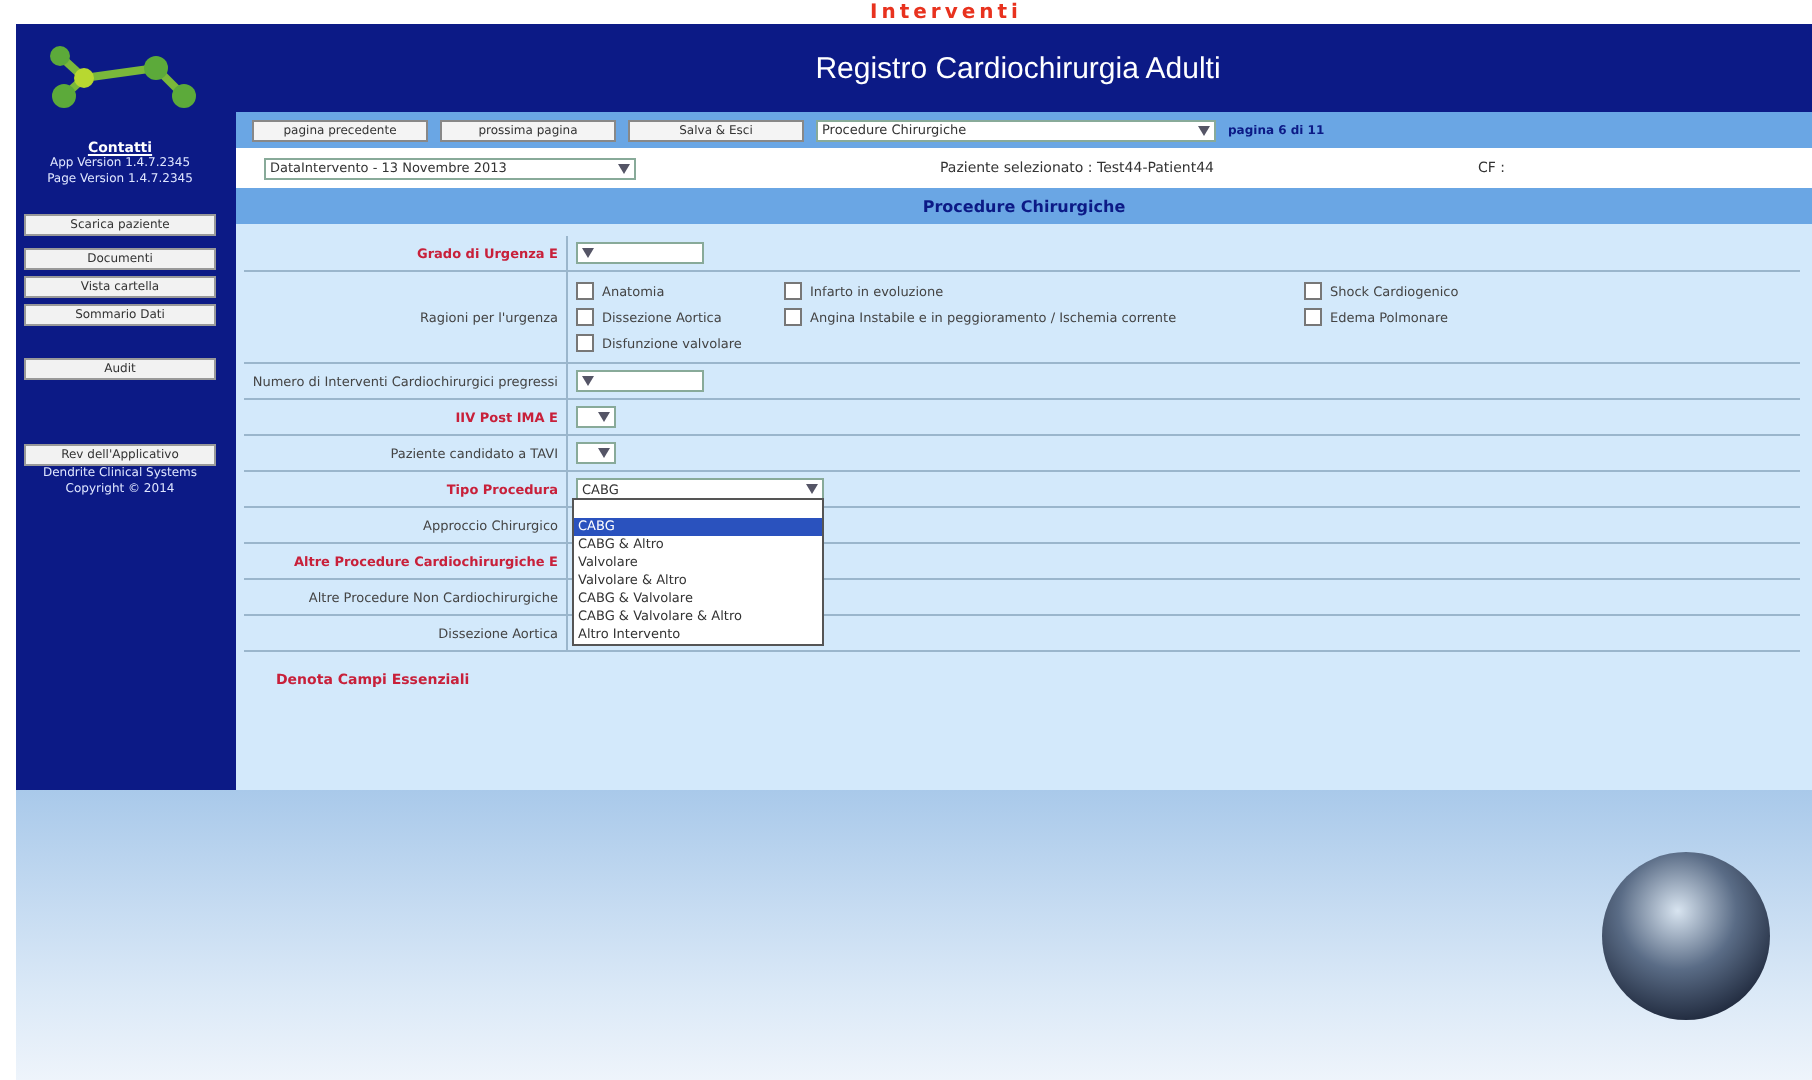 Image resolution: width=1812 pixels, height=1080 pixels. I want to click on glossy-sphere-icon, so click(1686, 935).